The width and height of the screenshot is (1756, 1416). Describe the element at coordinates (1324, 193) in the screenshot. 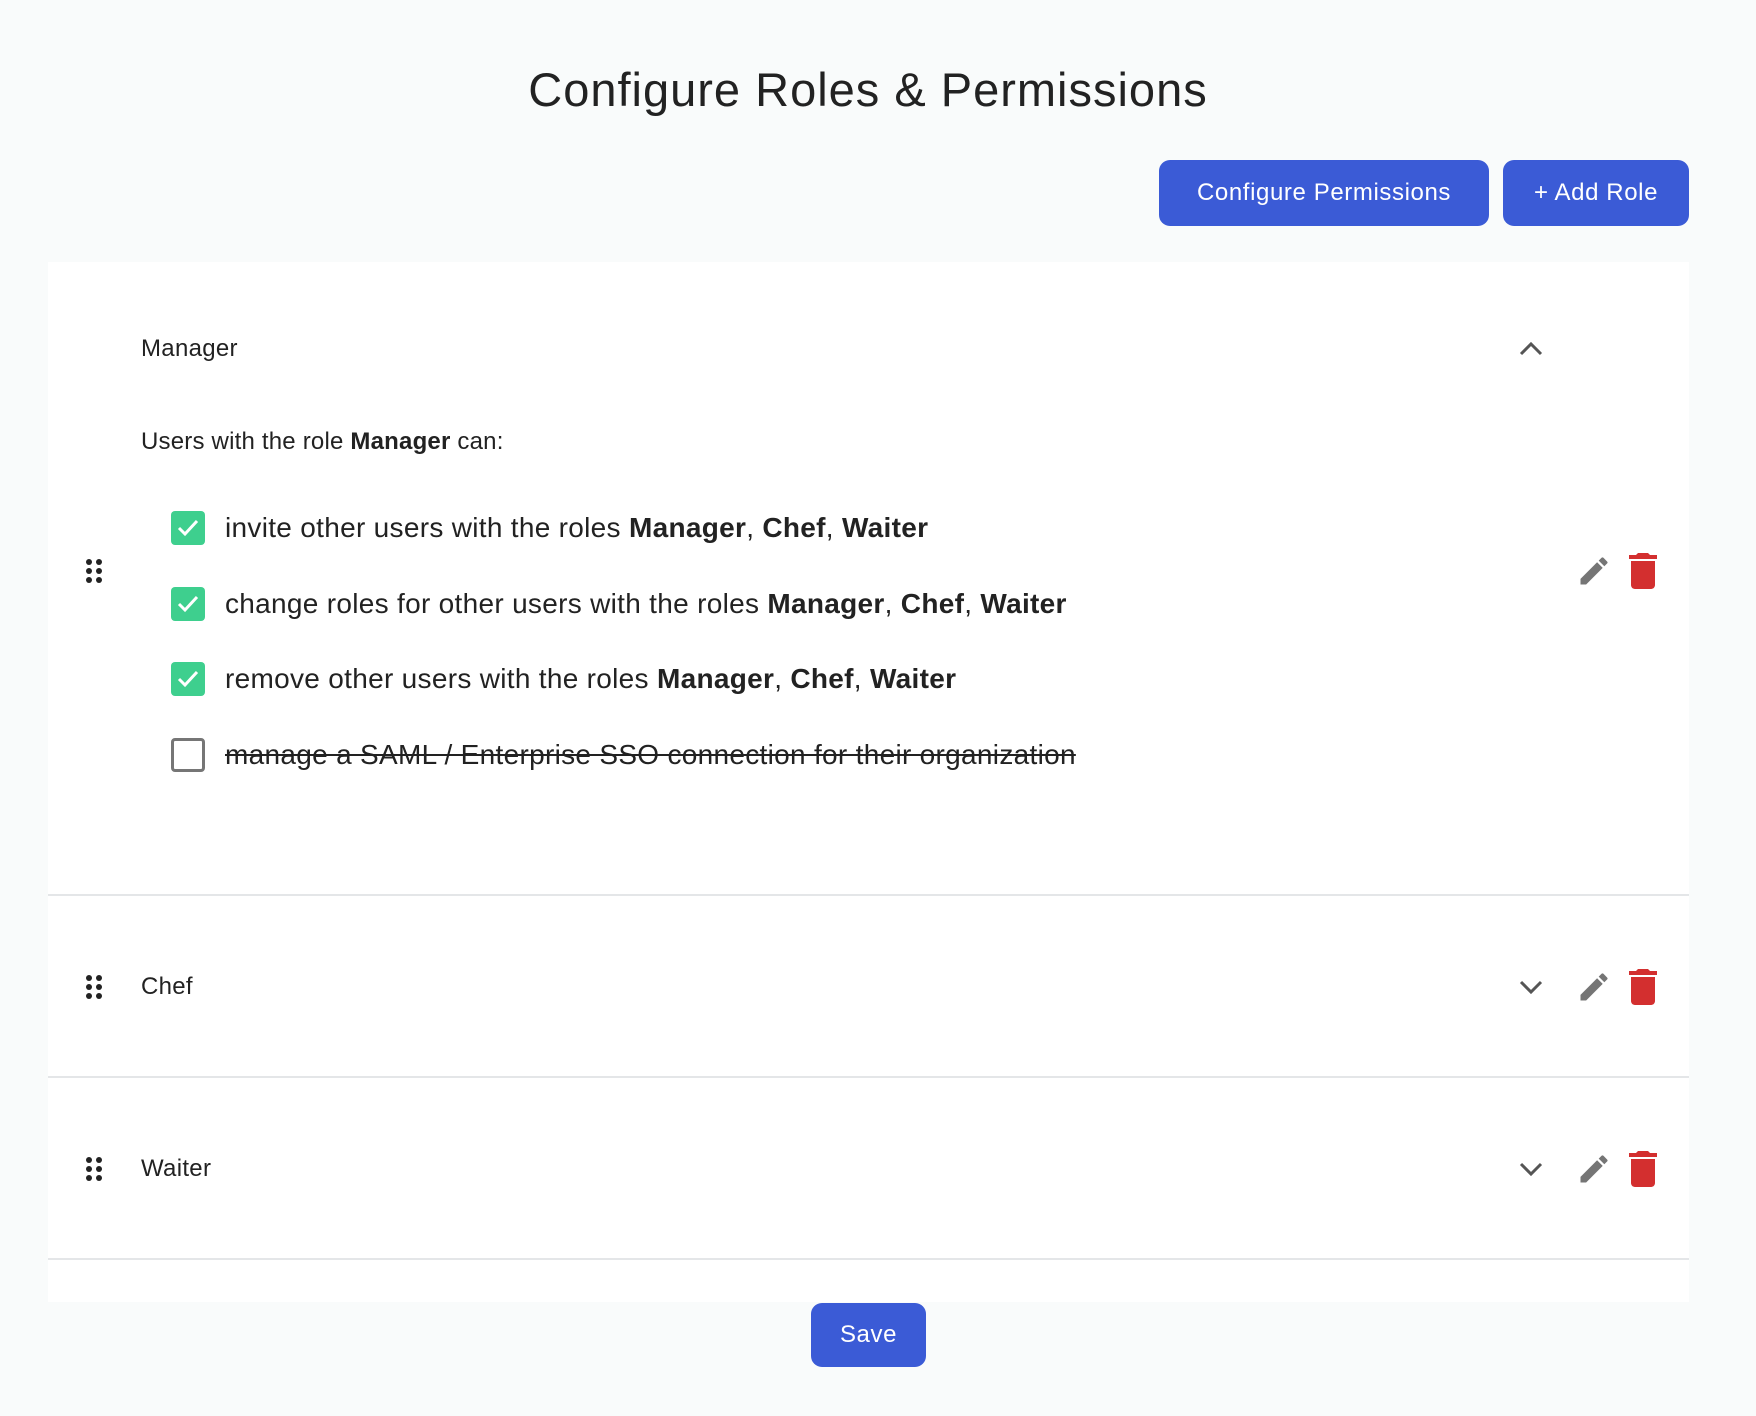

I see `configure-permissions-button: Configure Permissions` at that location.